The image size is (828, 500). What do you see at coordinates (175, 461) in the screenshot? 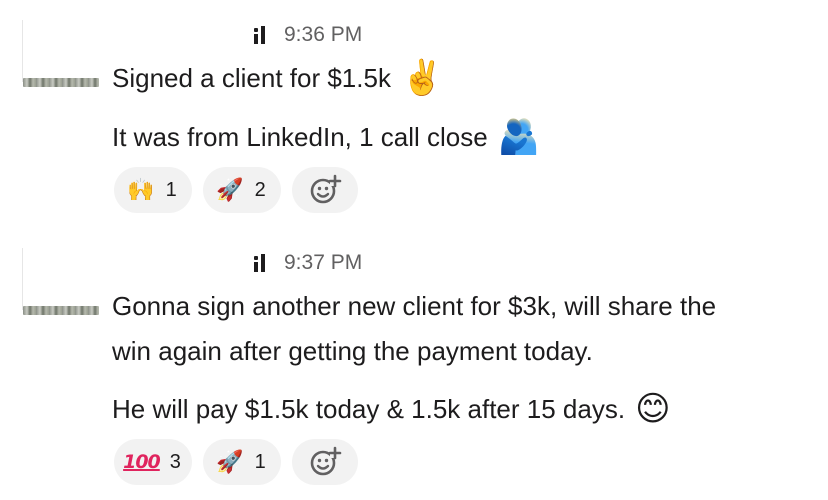
I see `reaction-count: 3` at bounding box center [175, 461].